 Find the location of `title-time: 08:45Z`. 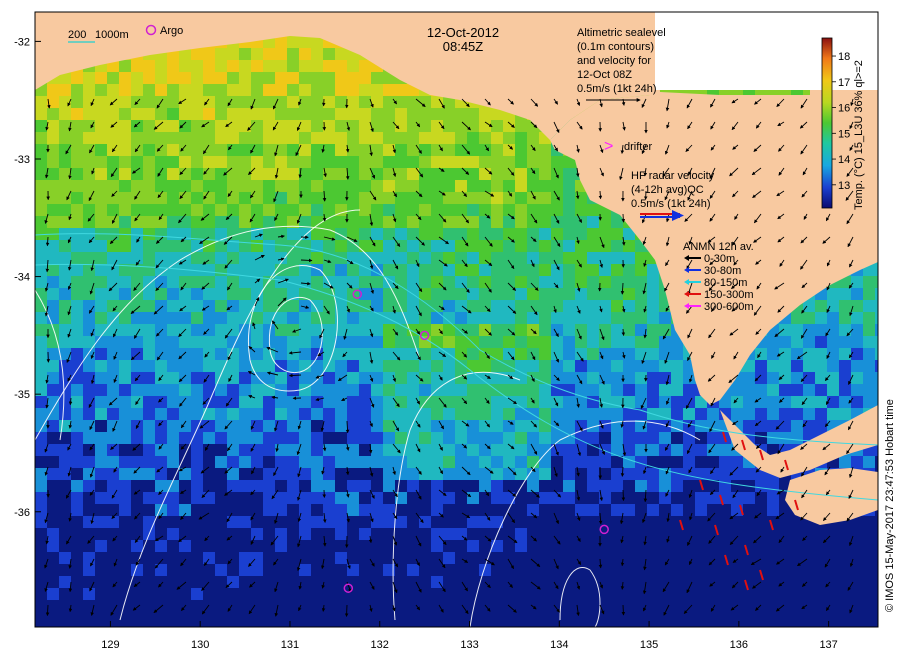

title-time: 08:45Z is located at coordinates (463, 46).